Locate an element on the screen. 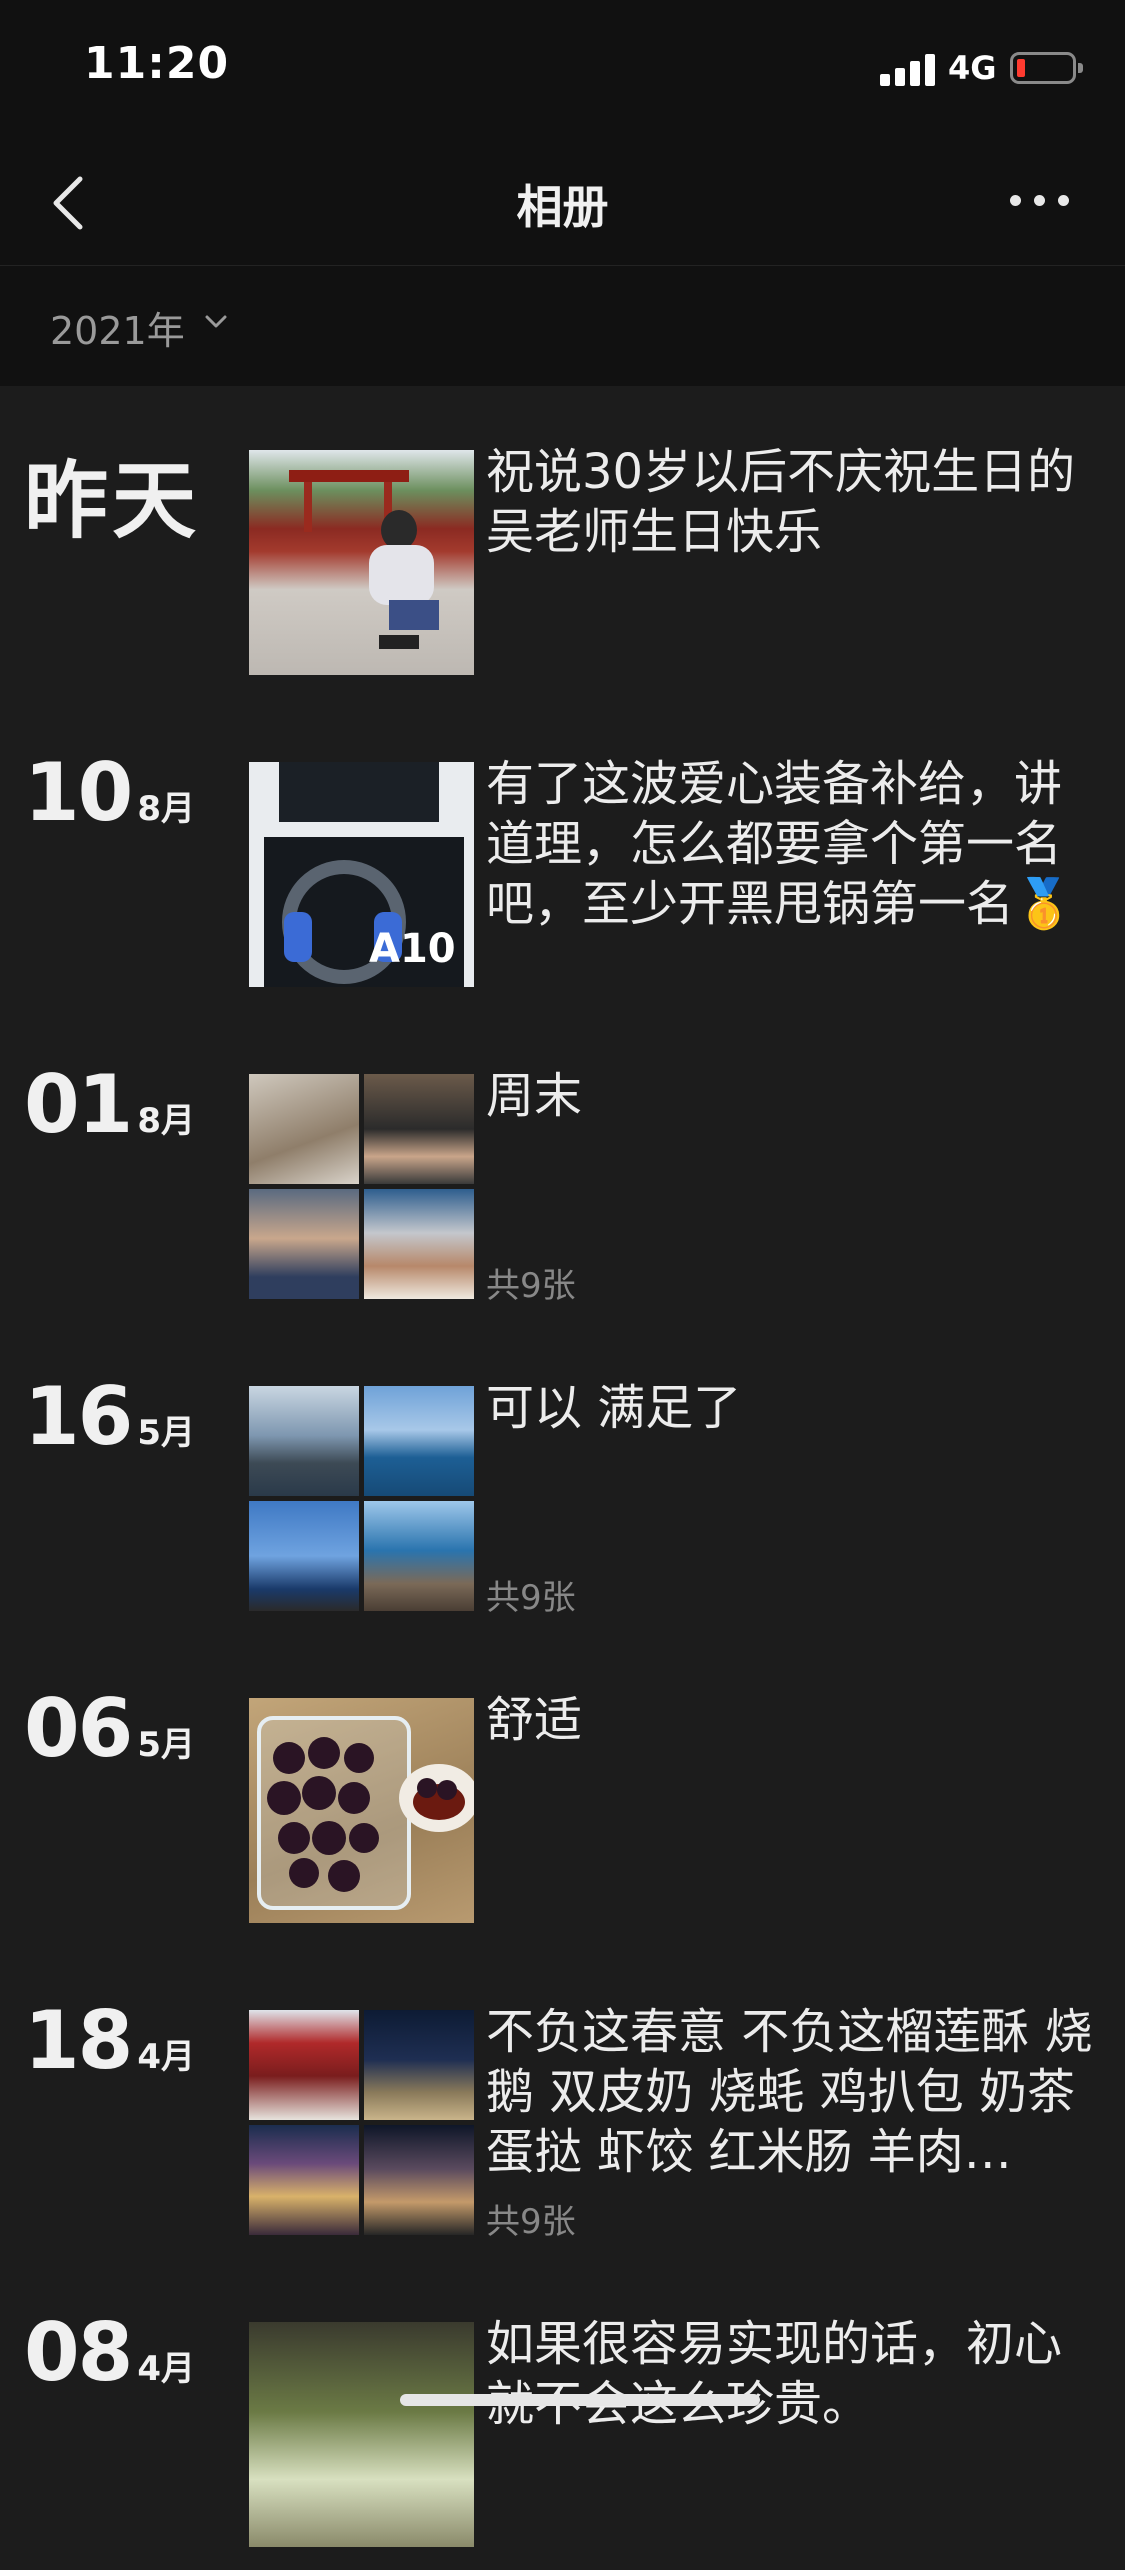  status-time: 11:20 is located at coordinates (157, 63).